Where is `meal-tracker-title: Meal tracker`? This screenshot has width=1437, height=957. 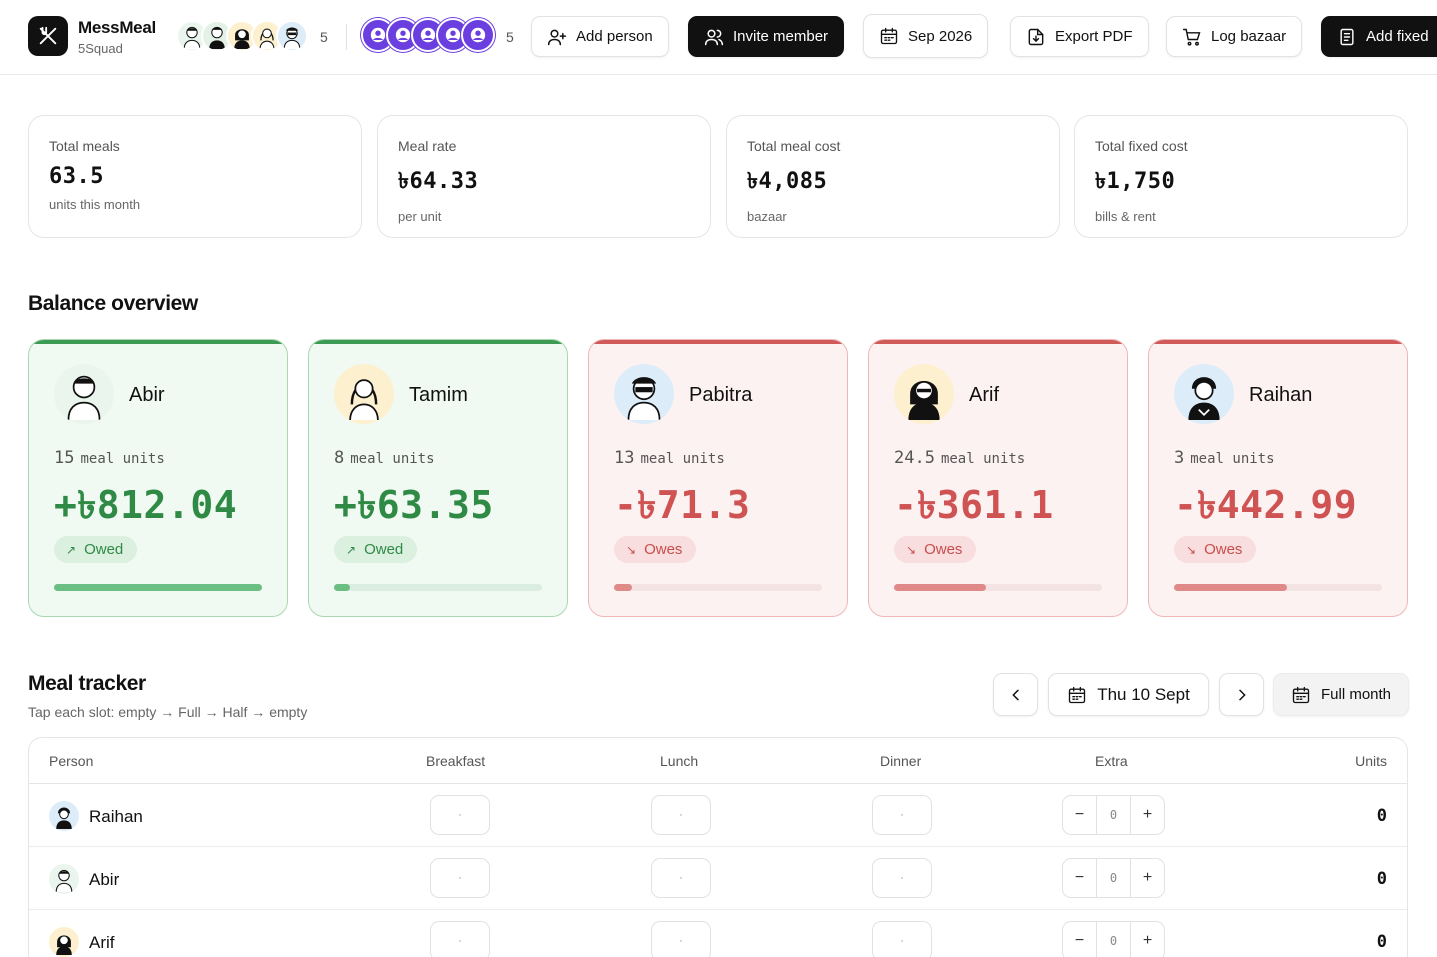
meal-tracker-title: Meal tracker is located at coordinates (87, 683).